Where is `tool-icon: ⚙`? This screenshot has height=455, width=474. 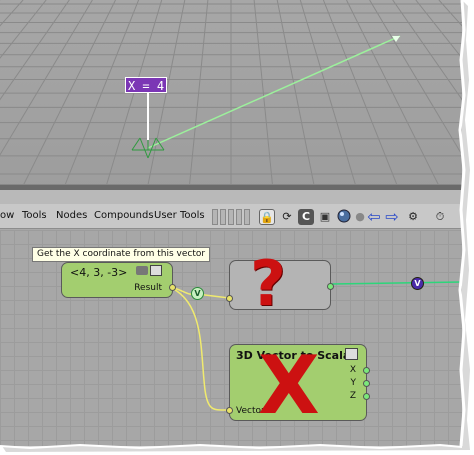 tool-icon: ⚙ is located at coordinates (413, 217).